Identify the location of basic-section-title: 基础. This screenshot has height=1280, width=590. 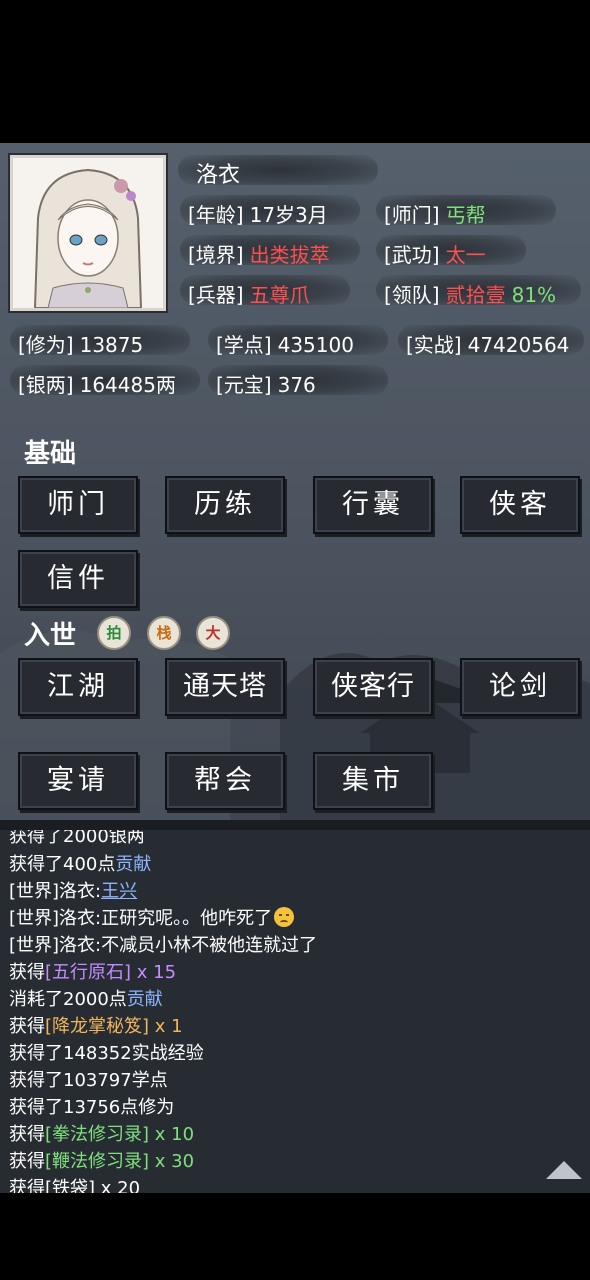
(50, 454).